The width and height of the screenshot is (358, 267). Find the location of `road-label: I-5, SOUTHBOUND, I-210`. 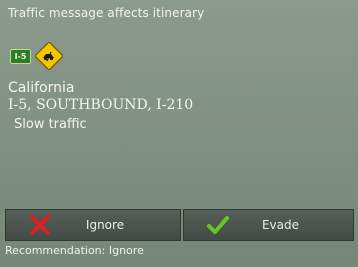

road-label: I-5, SOUTHBOUND, I-210 is located at coordinates (101, 105).